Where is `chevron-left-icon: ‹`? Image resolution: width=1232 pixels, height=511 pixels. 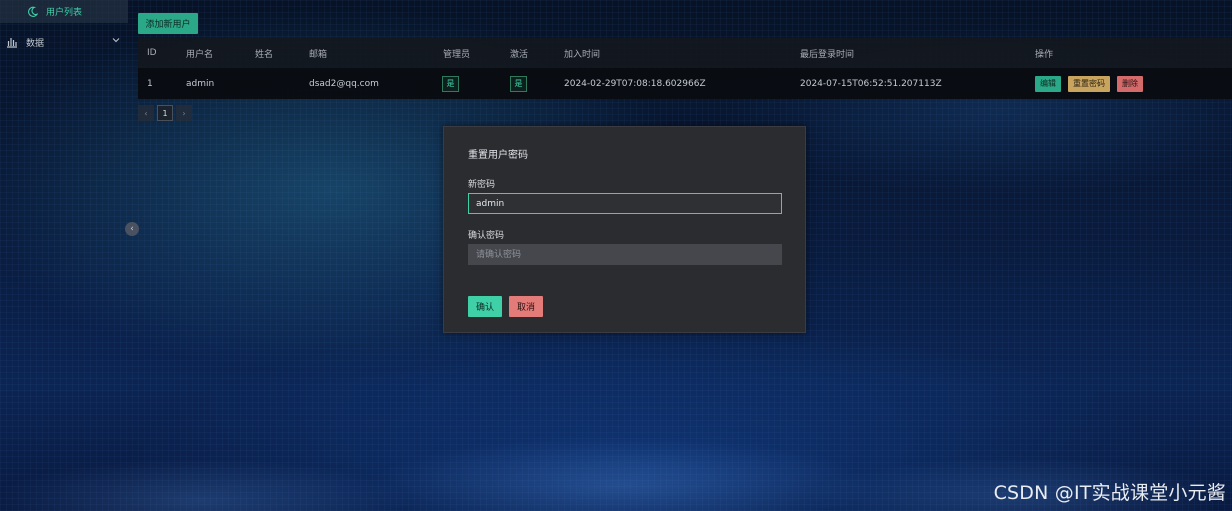
chevron-left-icon: ‹ is located at coordinates (132, 229).